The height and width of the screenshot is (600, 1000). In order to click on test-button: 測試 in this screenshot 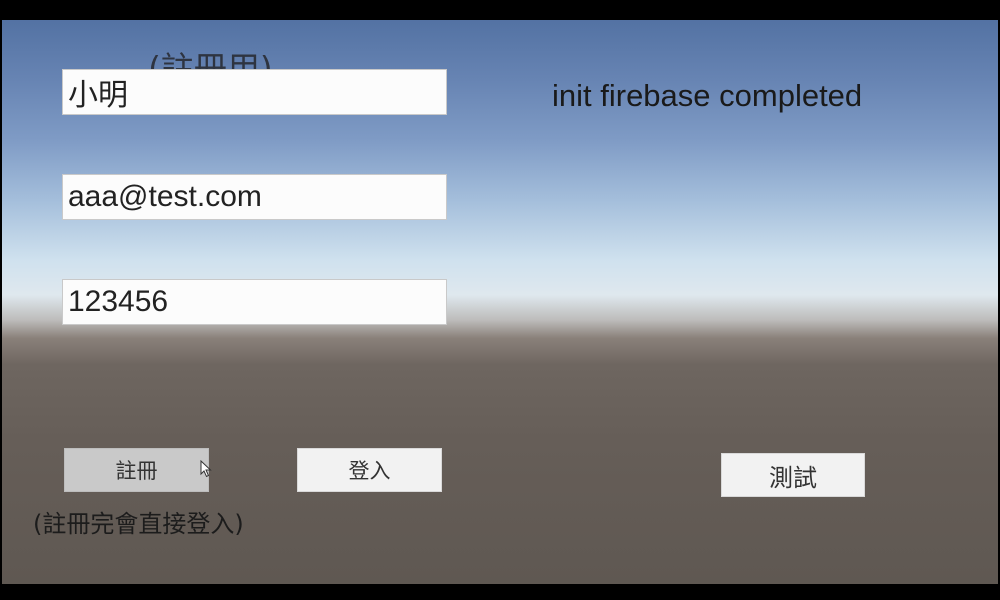, I will do `click(793, 475)`.